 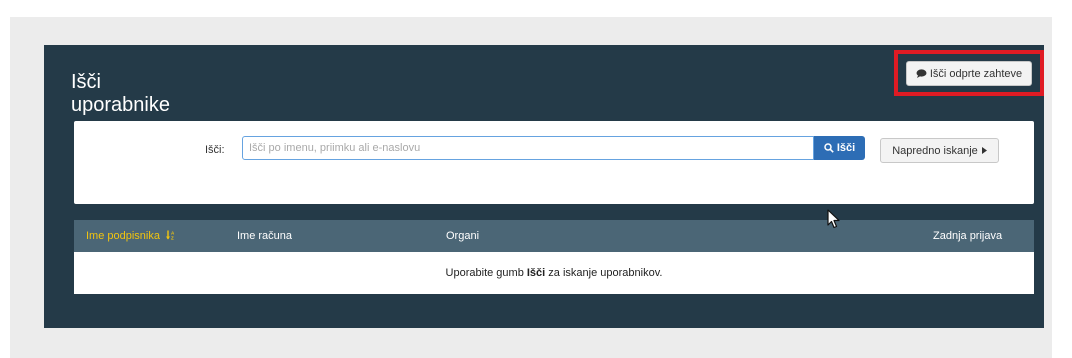 I want to click on magnifier-icon, so click(x=829, y=148).